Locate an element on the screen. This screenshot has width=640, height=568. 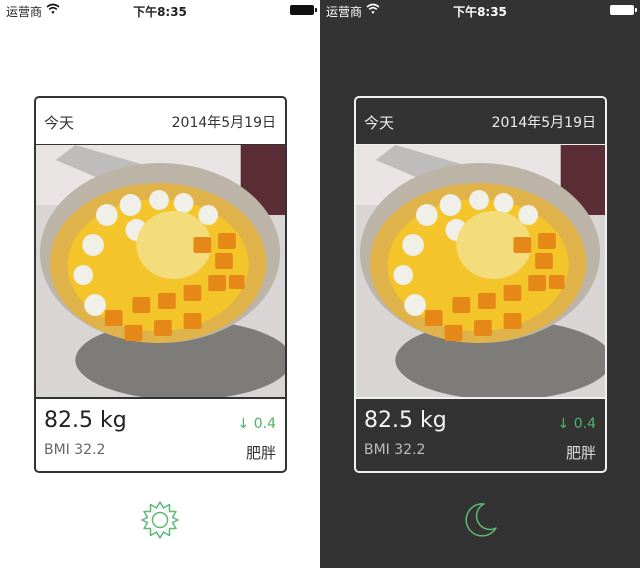
sun-icon is located at coordinates (160, 520).